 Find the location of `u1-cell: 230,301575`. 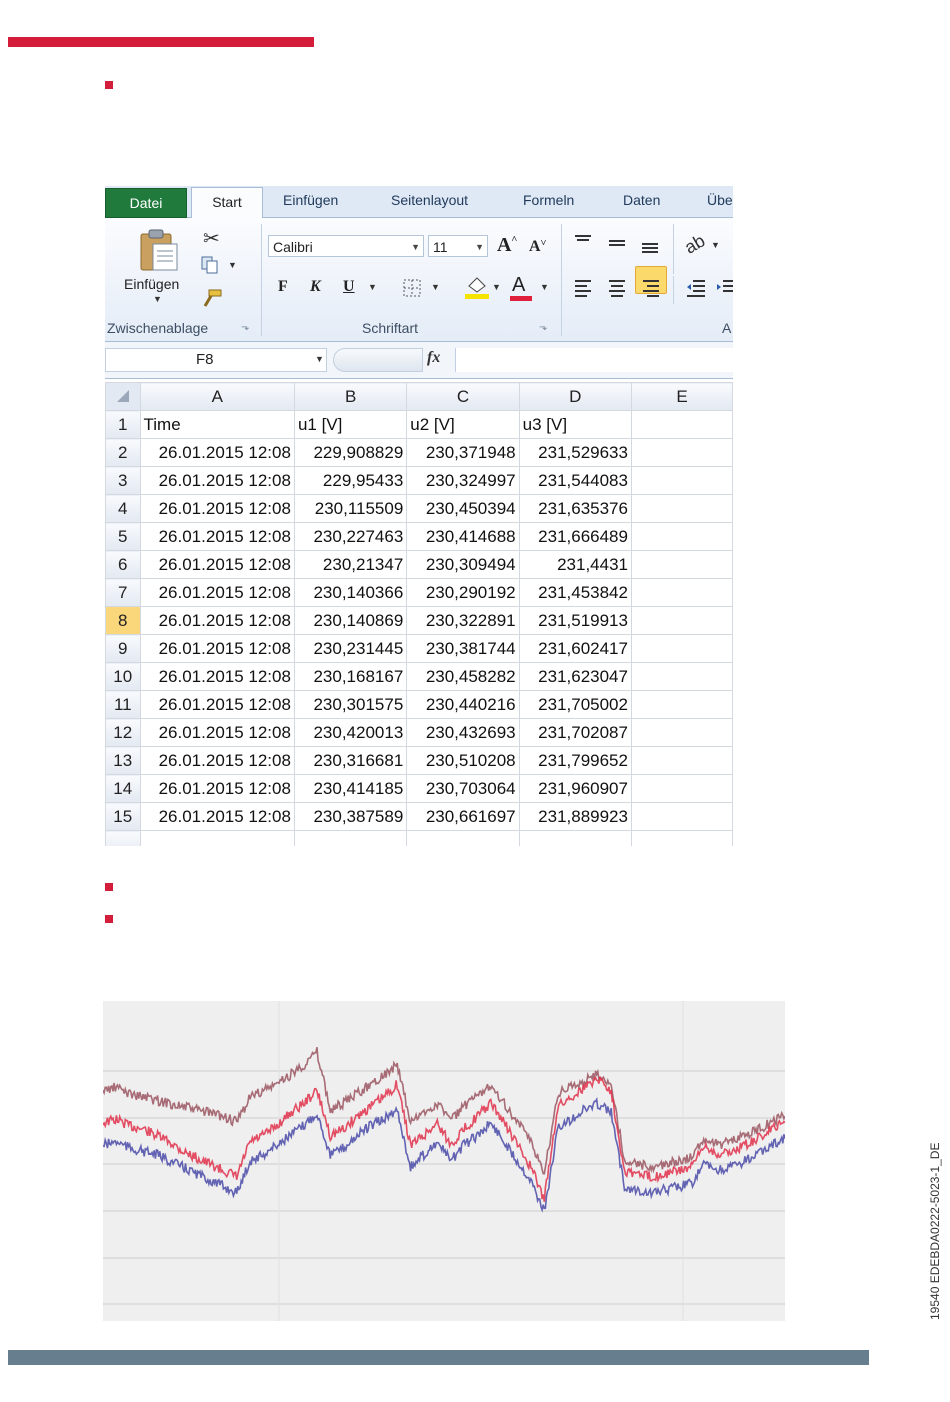

u1-cell: 230,301575 is located at coordinates (350, 704).